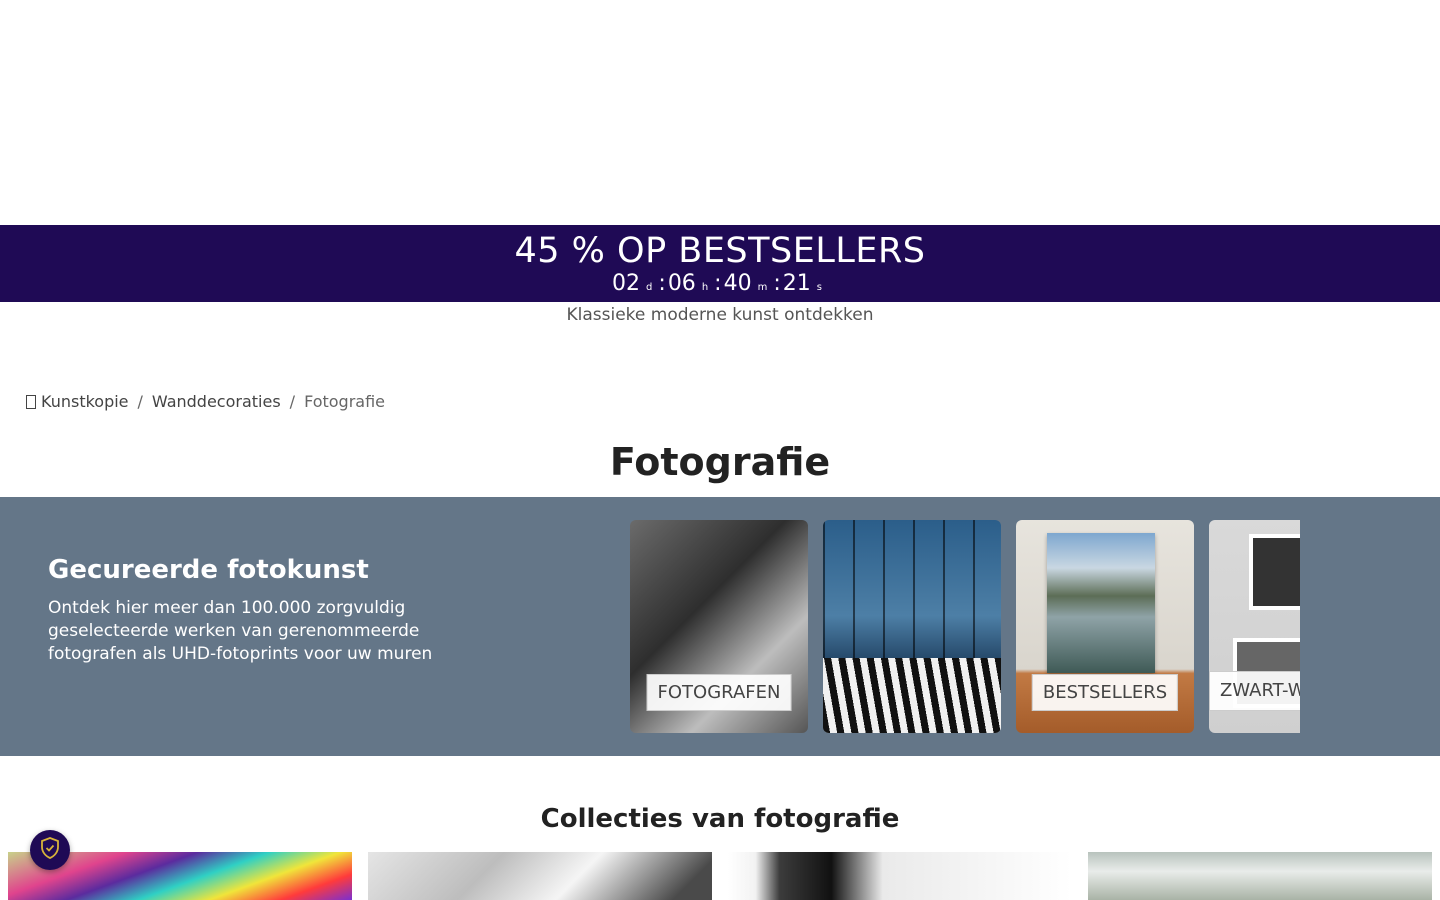  I want to click on category-card-fotografen: FOTOGRAFEN, so click(719, 626).